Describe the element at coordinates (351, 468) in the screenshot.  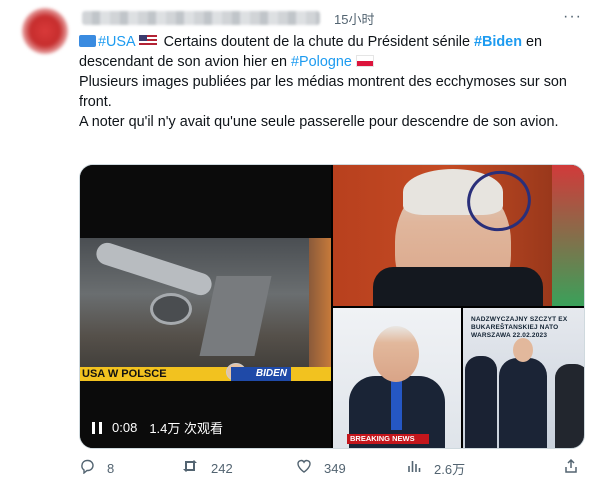
I see `like-button: 349` at that location.